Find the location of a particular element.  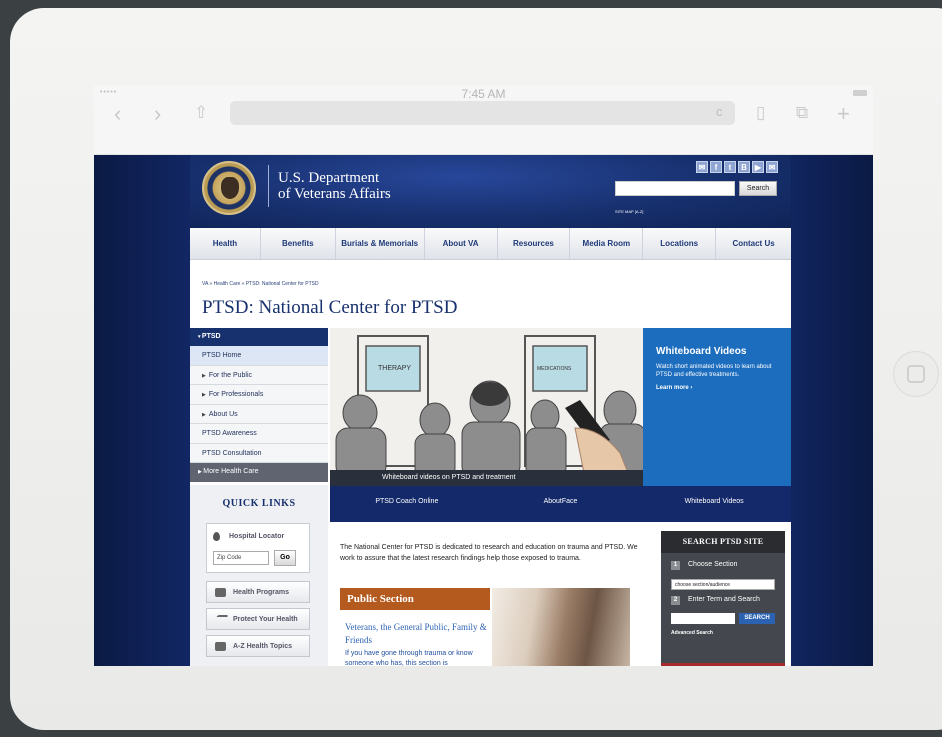

step-one-label: Choose Section is located at coordinates (713, 564).